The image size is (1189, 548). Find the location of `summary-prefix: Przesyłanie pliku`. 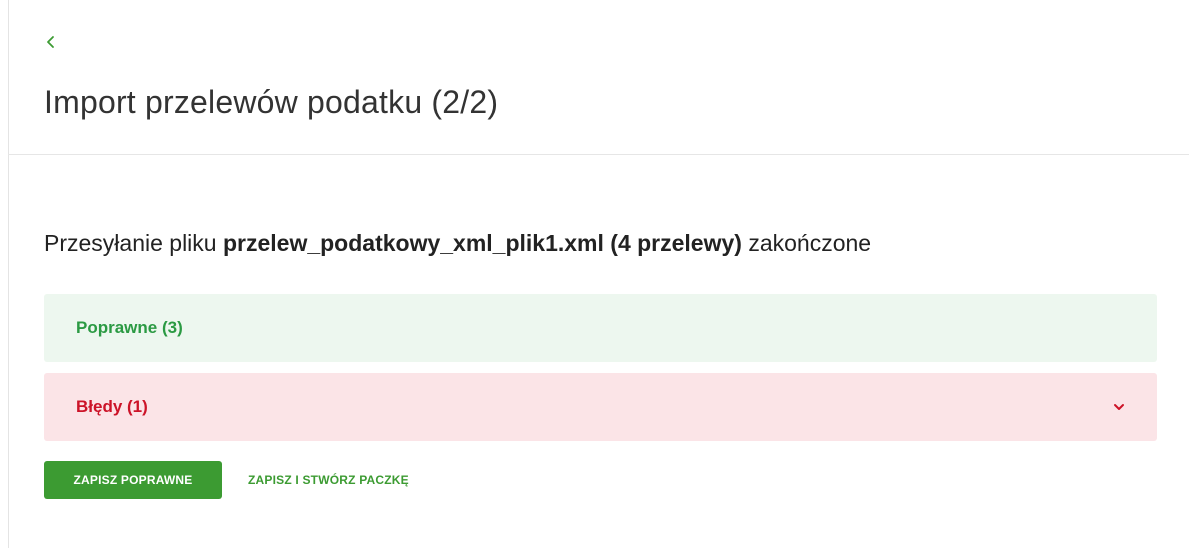

summary-prefix: Przesyłanie pliku is located at coordinates (133, 243).